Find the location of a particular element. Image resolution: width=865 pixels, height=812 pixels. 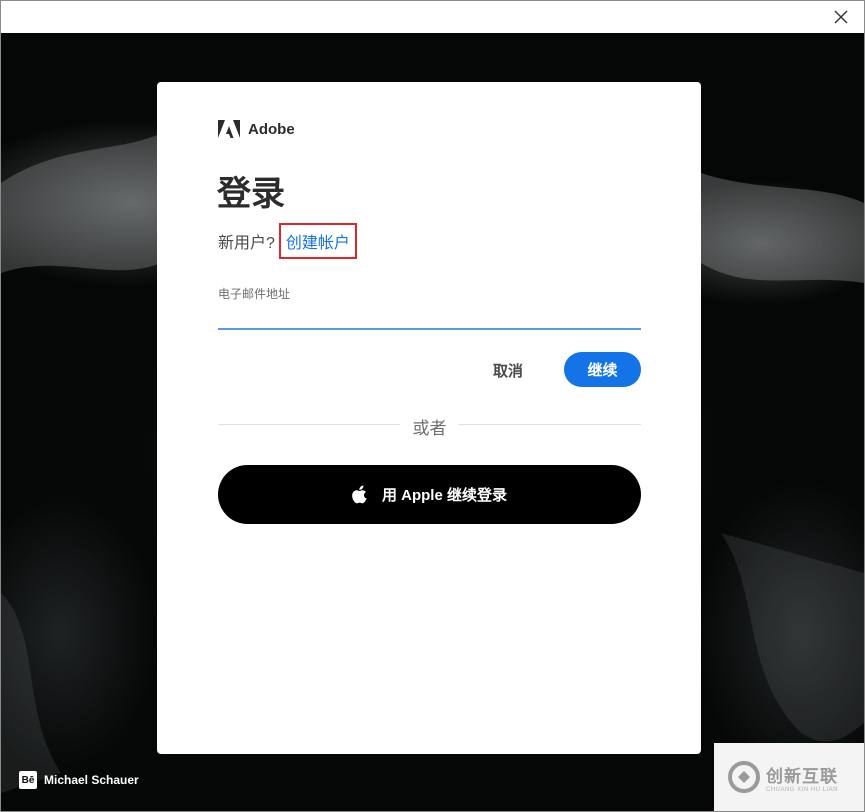

divider-text: 或者 is located at coordinates (429, 428).